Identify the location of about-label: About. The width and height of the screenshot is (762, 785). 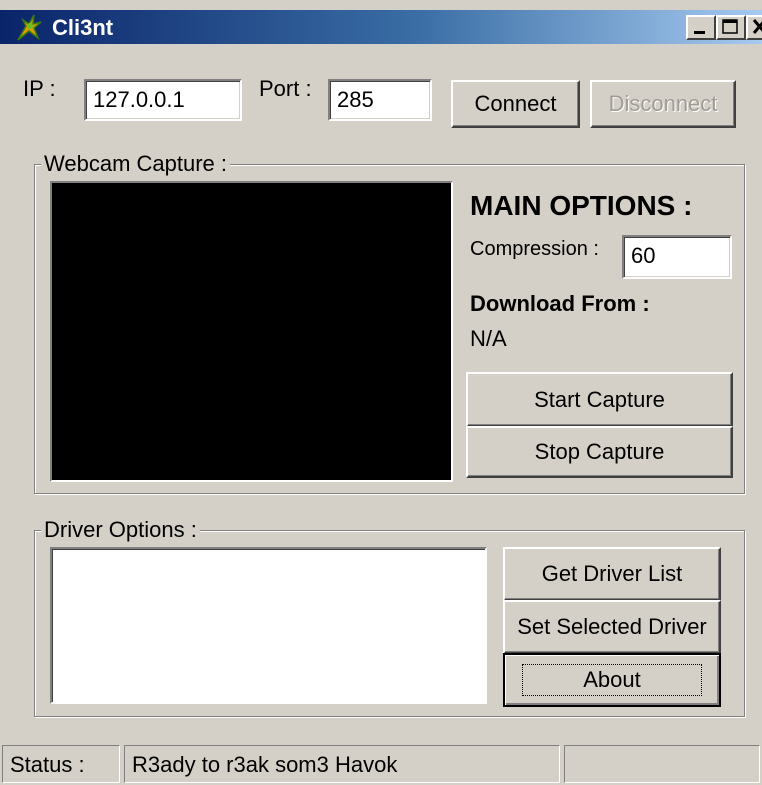
(612, 680).